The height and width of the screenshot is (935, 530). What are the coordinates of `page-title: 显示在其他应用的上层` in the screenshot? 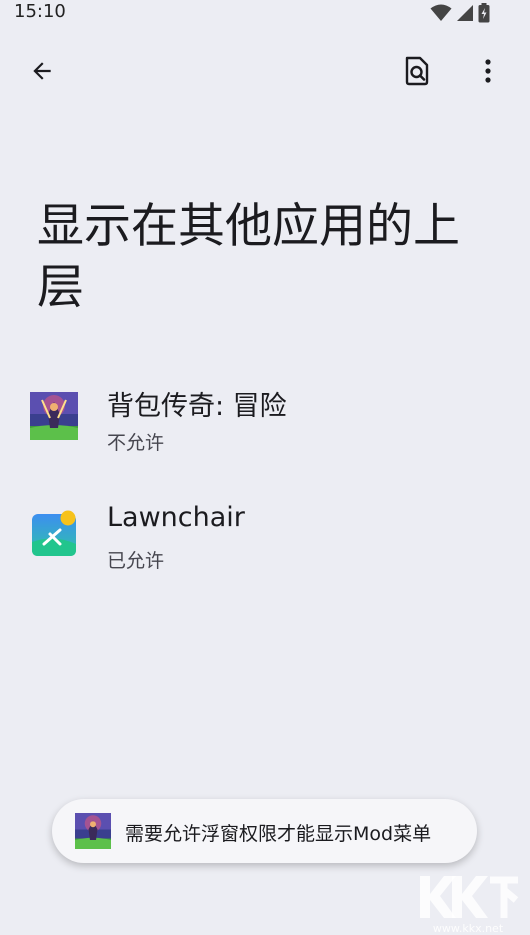 It's located at (248, 257).